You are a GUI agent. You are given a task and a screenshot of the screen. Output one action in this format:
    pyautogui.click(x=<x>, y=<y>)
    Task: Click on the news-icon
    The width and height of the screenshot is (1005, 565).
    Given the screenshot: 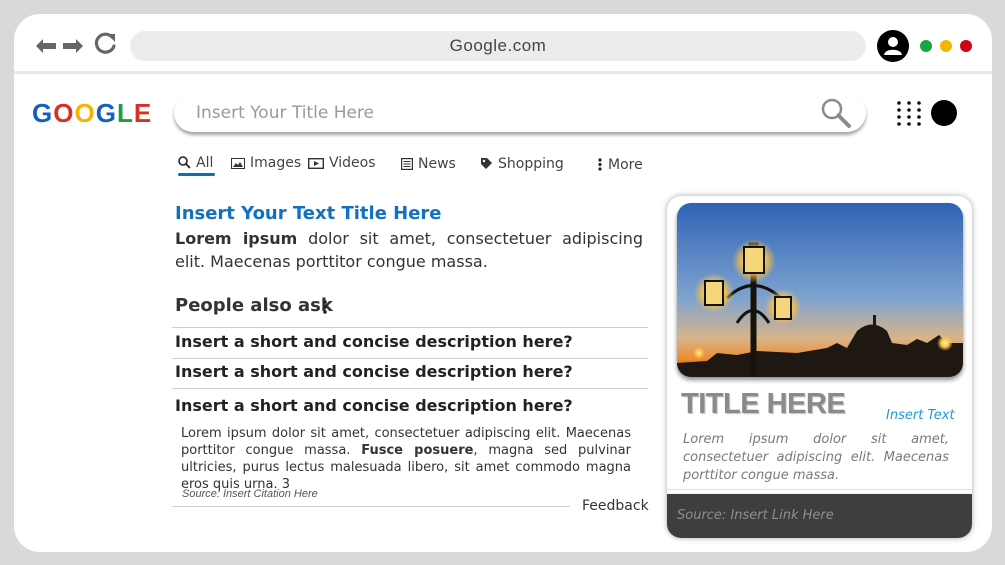 What is the action you would take?
    pyautogui.click(x=407, y=164)
    